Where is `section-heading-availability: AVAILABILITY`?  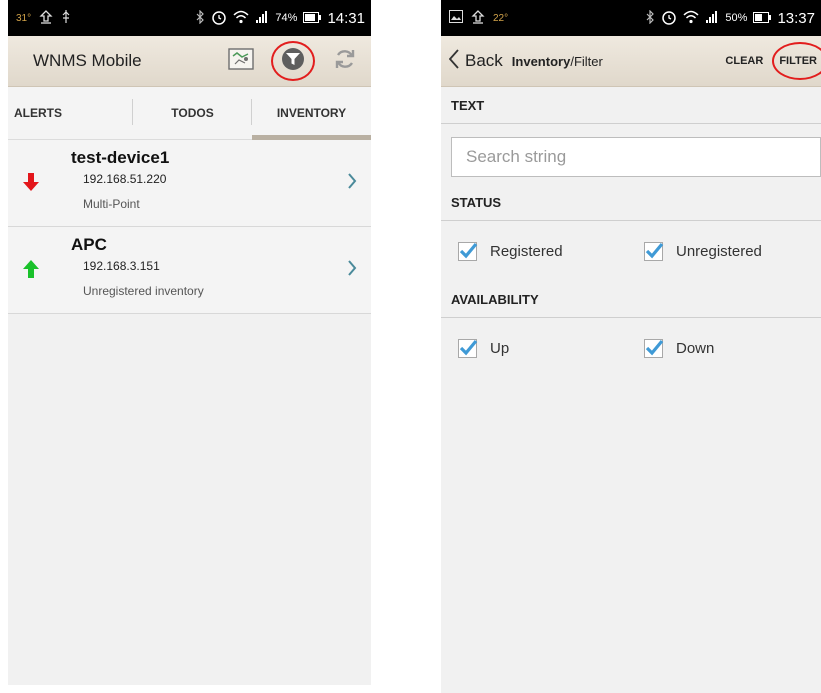
section-heading-availability: AVAILABILITY is located at coordinates (631, 299).